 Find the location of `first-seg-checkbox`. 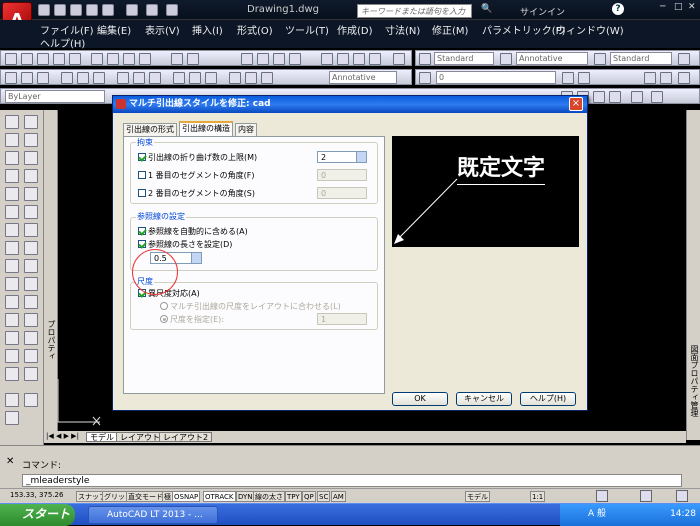

first-seg-checkbox is located at coordinates (142, 174).